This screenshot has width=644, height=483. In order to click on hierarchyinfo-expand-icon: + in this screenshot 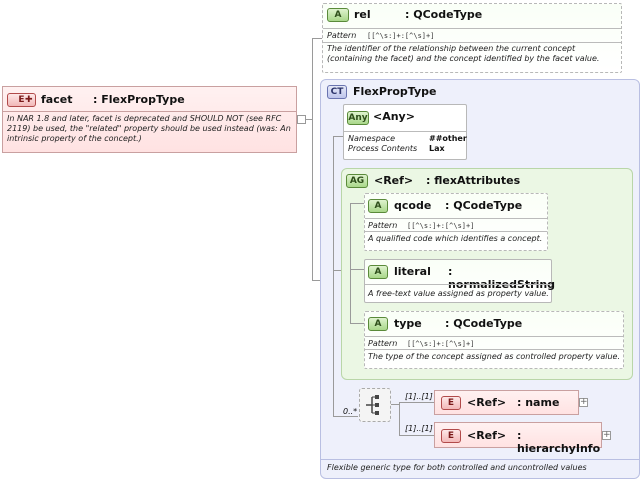, I will do `click(606, 435)`.